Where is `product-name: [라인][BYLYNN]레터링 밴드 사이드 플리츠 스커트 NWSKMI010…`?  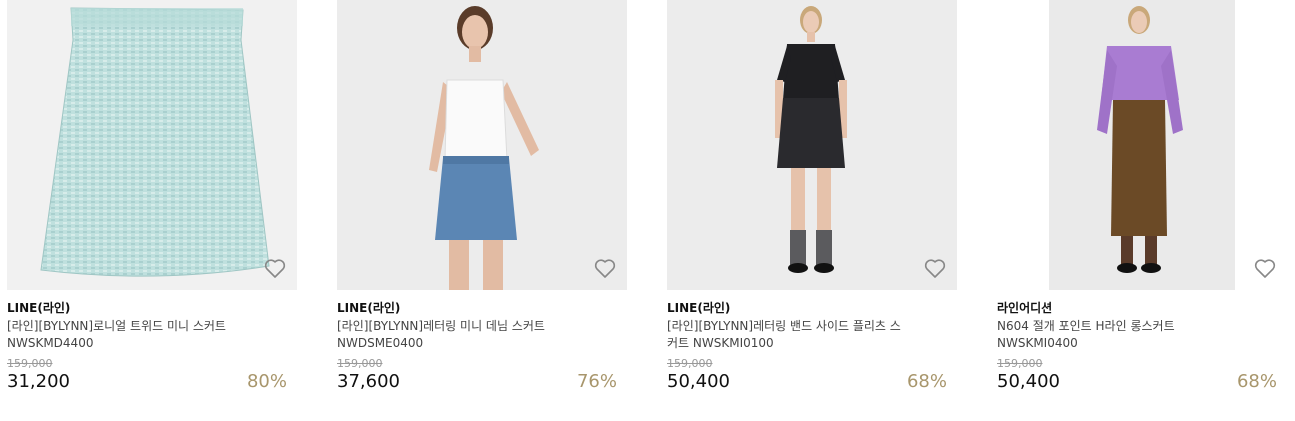
product-name: [라인][BYLYNN]레터링 밴드 사이드 플리츠 스커트 NWSKMI010… is located at coordinates (787, 335).